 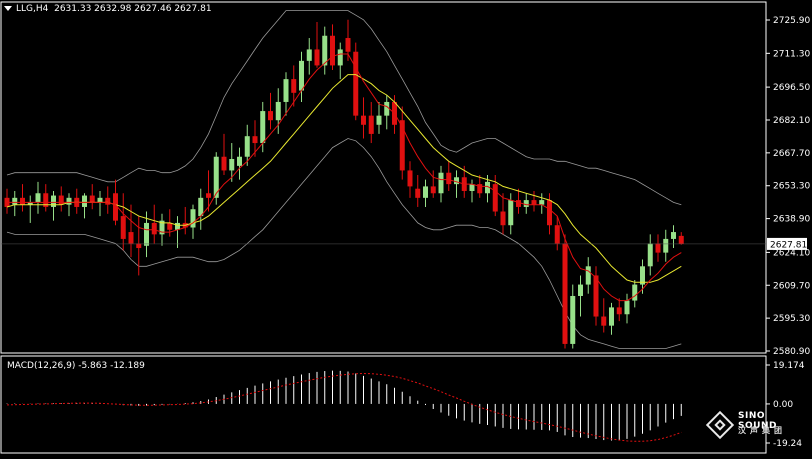 What do you see at coordinates (789, 366) in the screenshot?
I see `macd-axis-label: 19.174` at bounding box center [789, 366].